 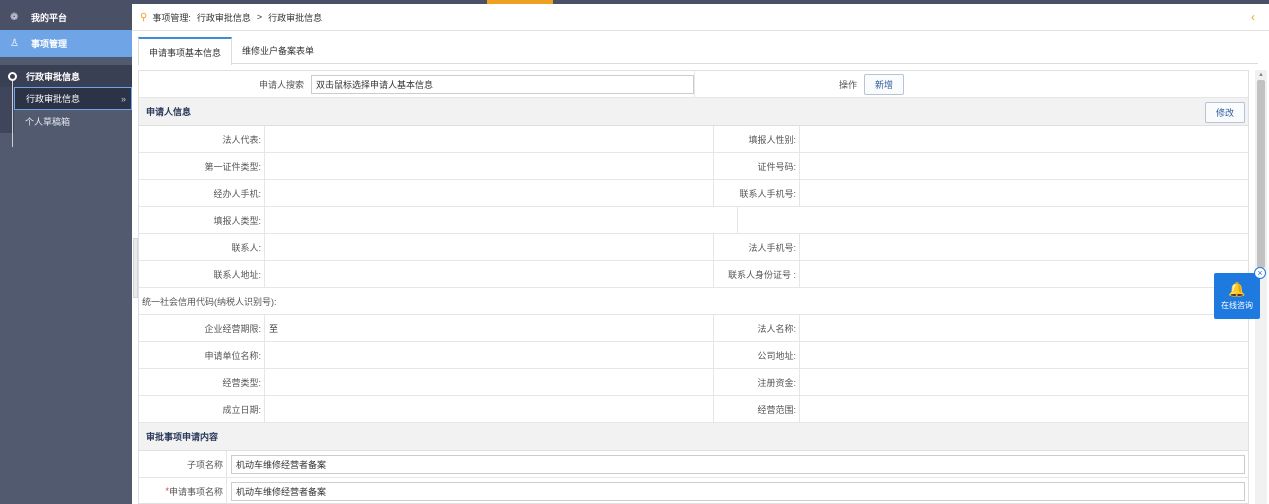 What do you see at coordinates (693, 301) in the screenshot?
I see `form-row: 统一社会信用代码(纳税人识别号):` at bounding box center [693, 301].